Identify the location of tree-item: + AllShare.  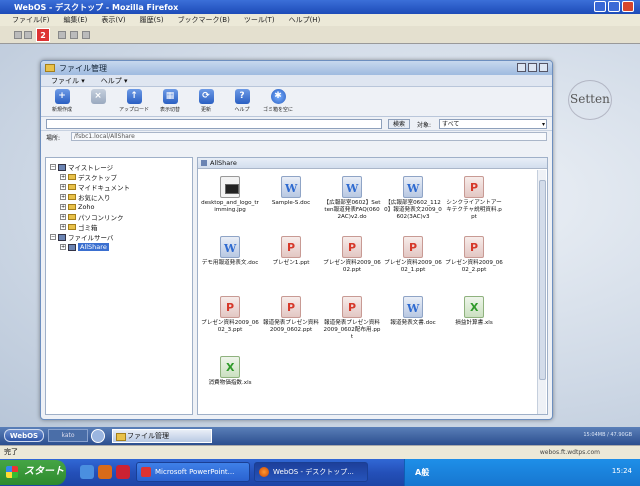
(119, 247).